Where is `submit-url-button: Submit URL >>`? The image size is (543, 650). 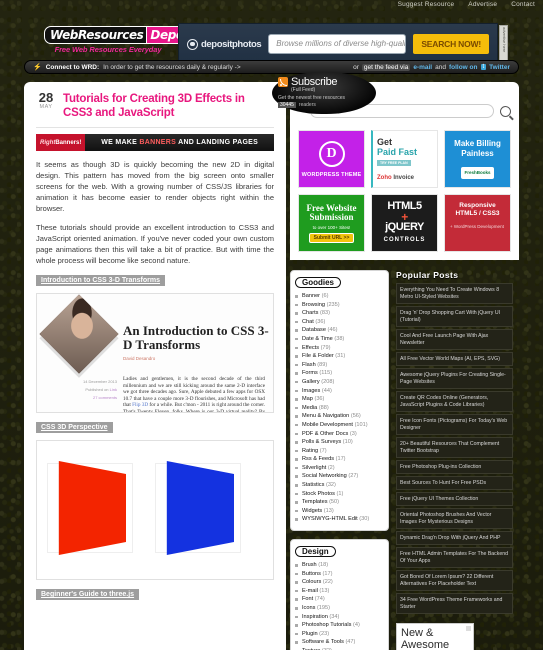 submit-url-button: Submit URL >> is located at coordinates (331, 237).